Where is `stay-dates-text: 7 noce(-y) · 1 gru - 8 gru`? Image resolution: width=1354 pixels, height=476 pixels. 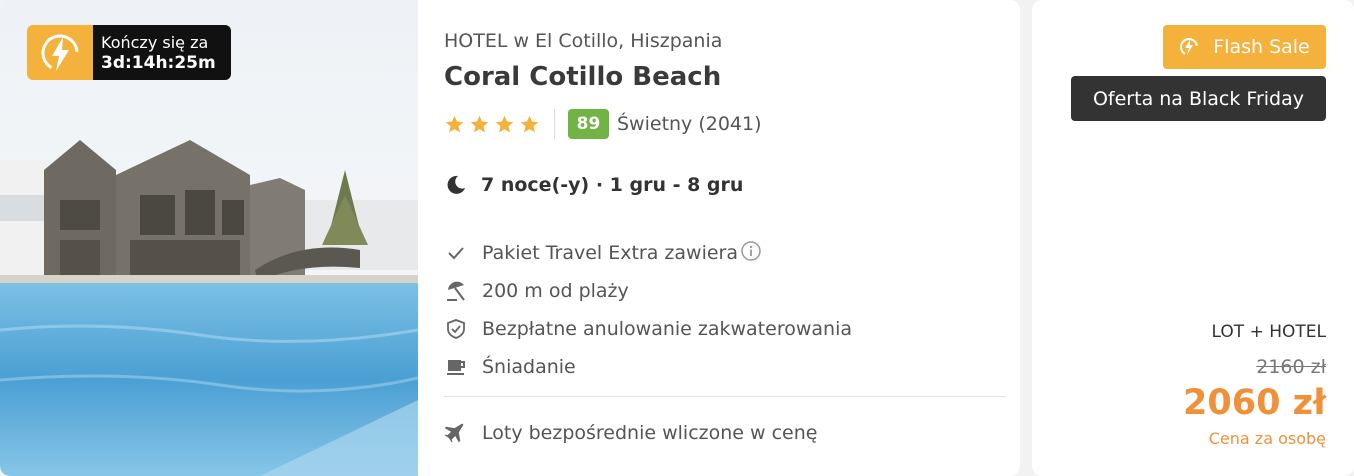 stay-dates-text: 7 noce(-y) · 1 gru - 8 gru is located at coordinates (612, 185).